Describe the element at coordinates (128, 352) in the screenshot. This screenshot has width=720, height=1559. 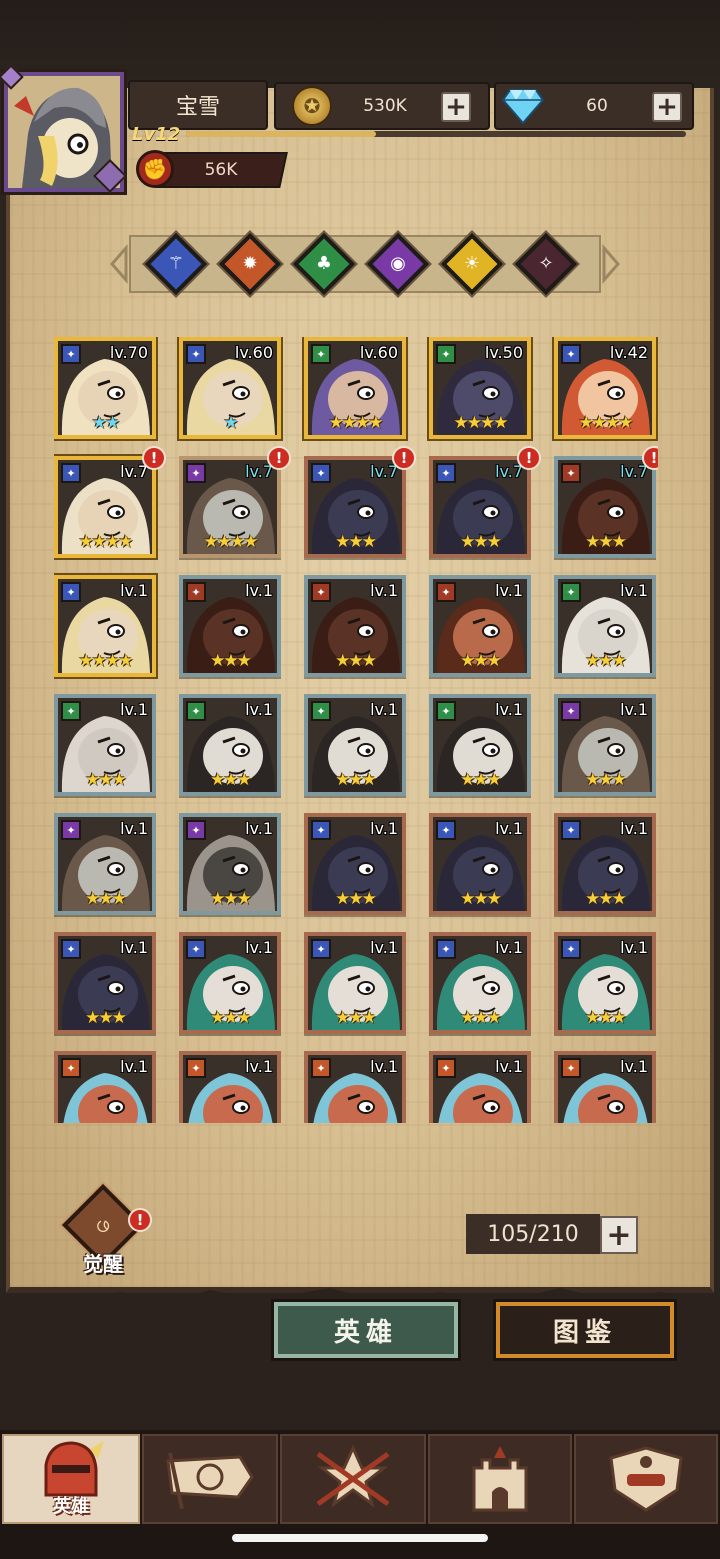
I see `hero-level: lv.70` at that location.